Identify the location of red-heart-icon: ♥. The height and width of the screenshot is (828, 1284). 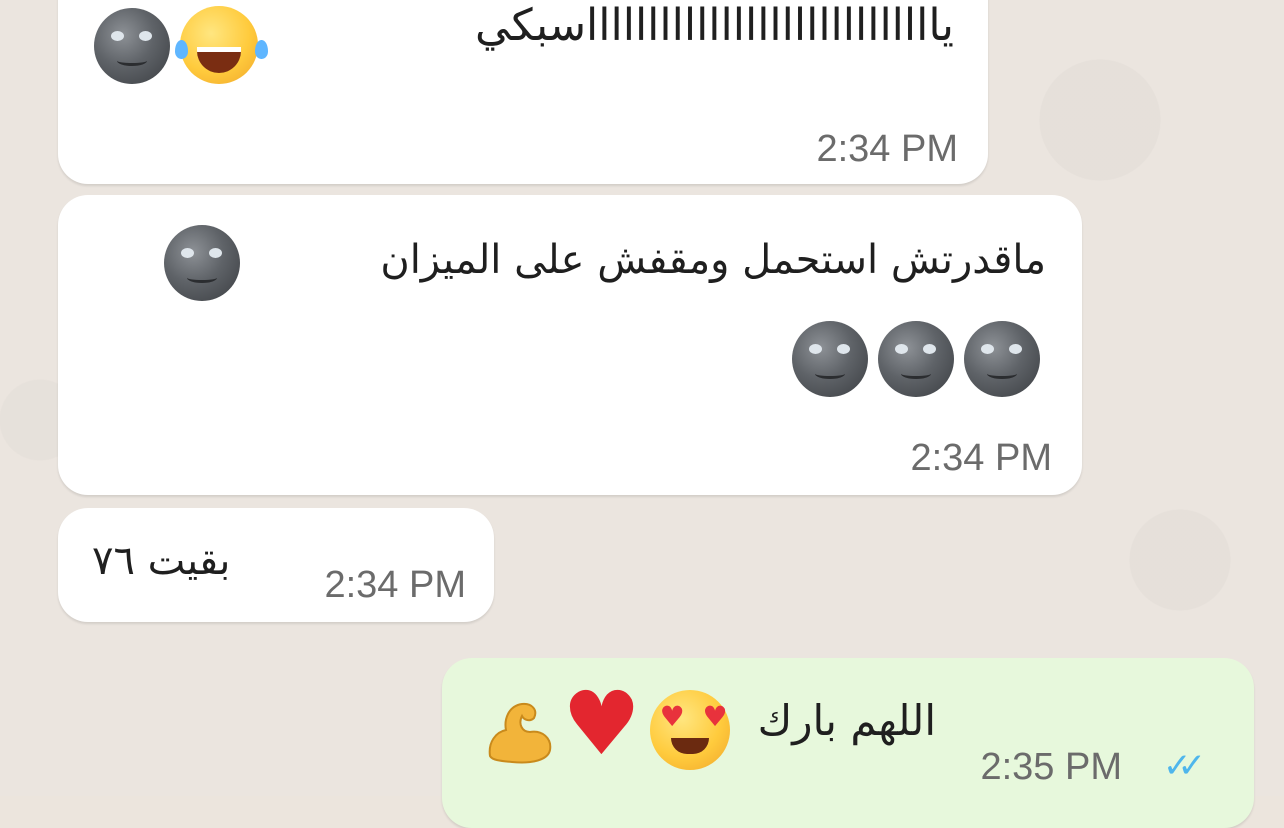
(601, 723).